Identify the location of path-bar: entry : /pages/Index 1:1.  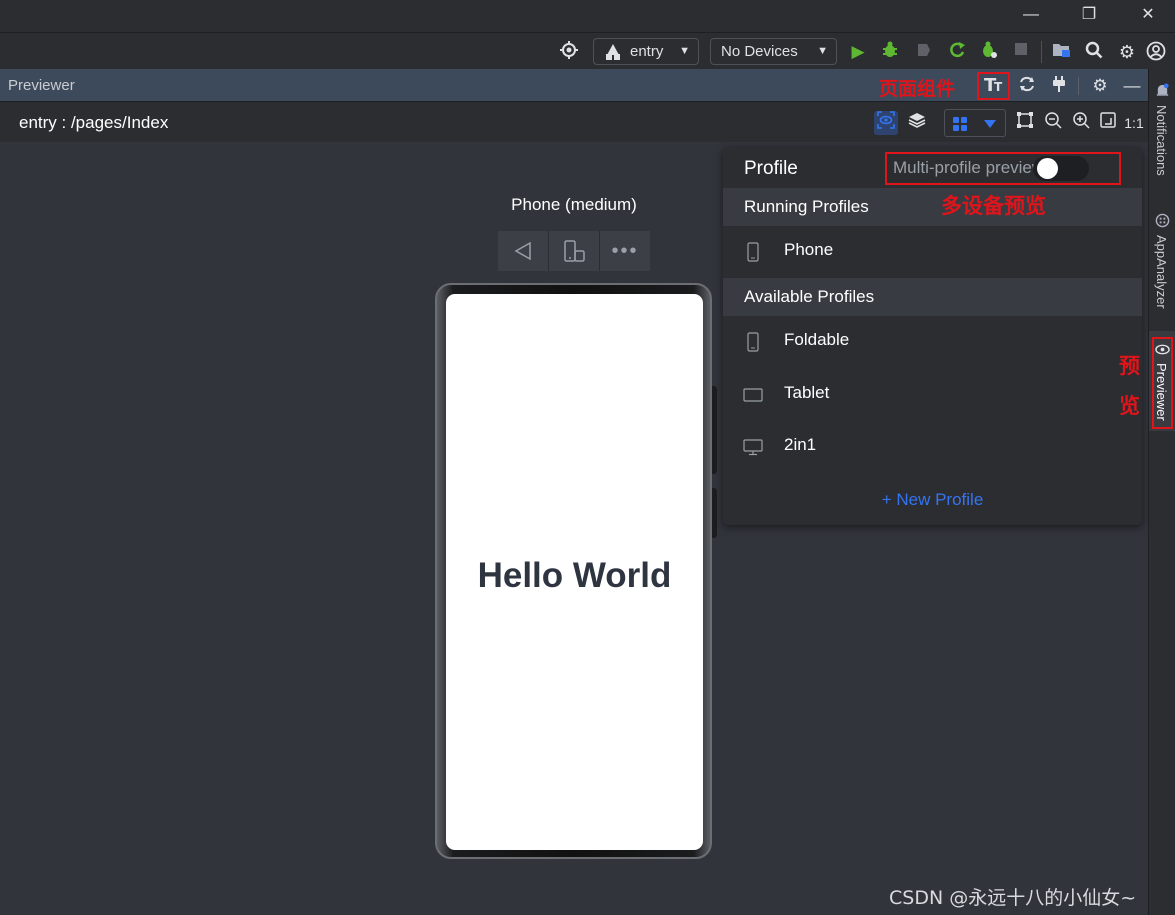
(574, 122).